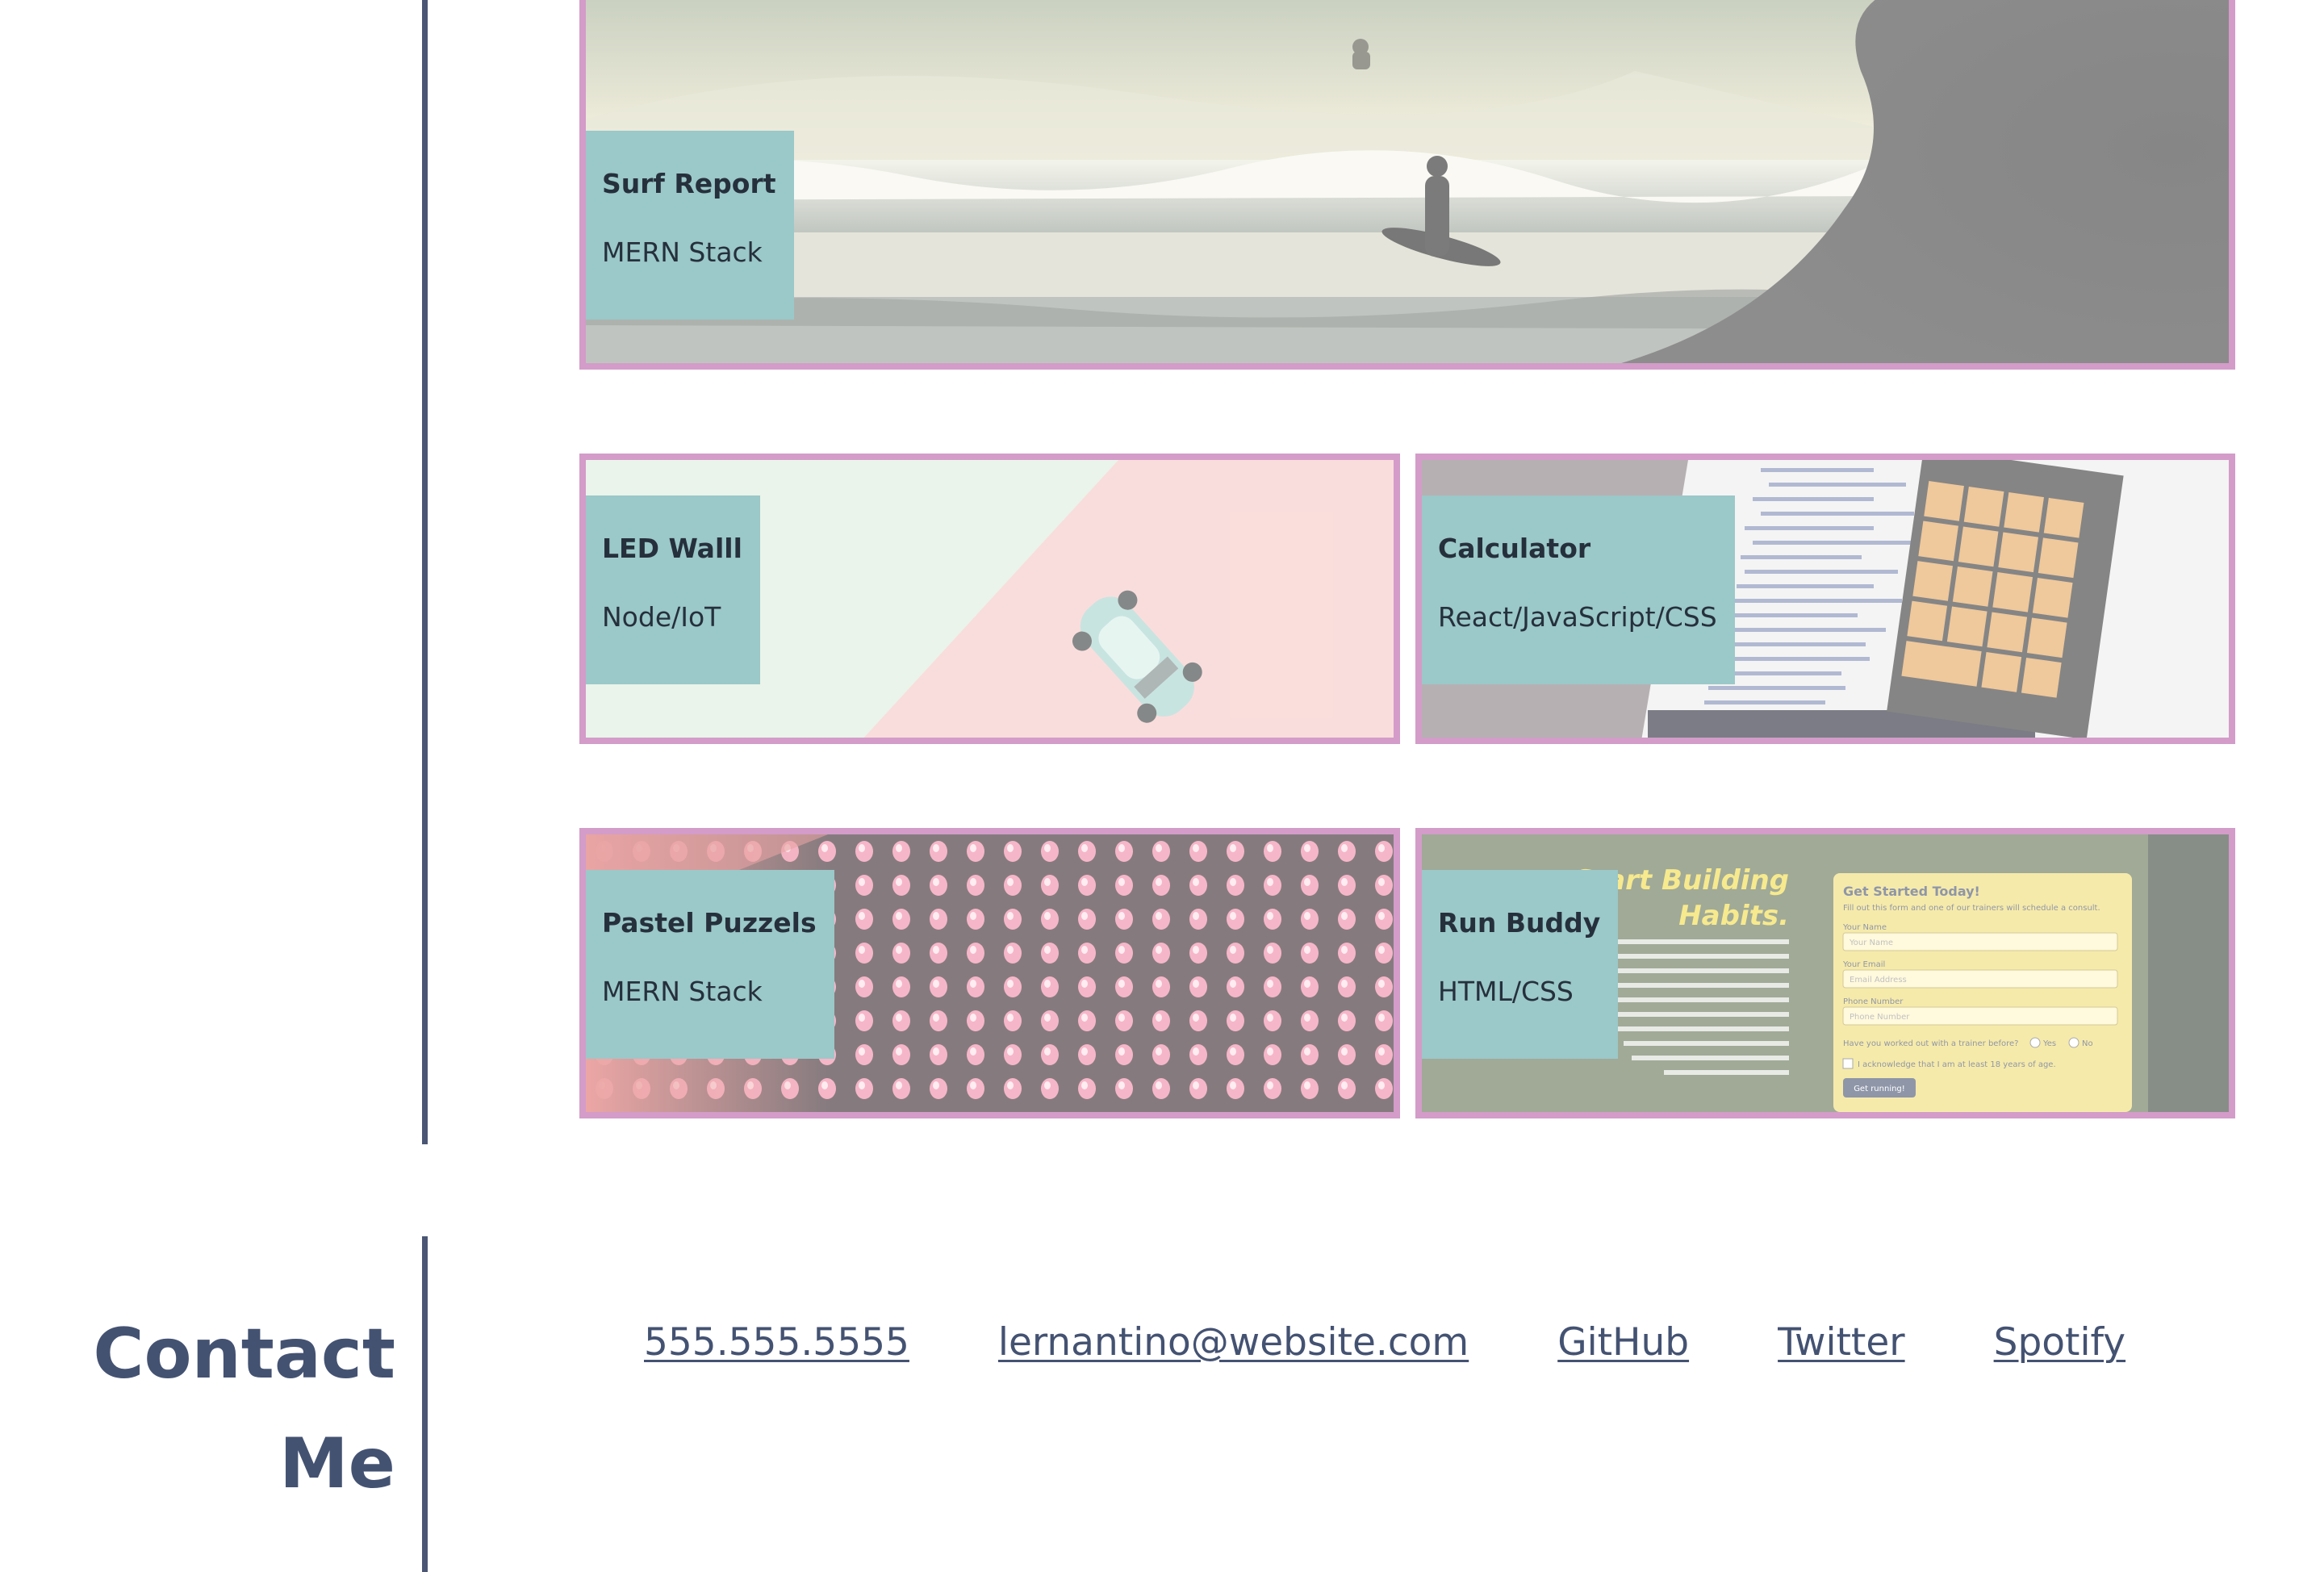 The height and width of the screenshot is (1572, 2324). What do you see at coordinates (689, 184) in the screenshot?
I see `project-title: Surf Report` at bounding box center [689, 184].